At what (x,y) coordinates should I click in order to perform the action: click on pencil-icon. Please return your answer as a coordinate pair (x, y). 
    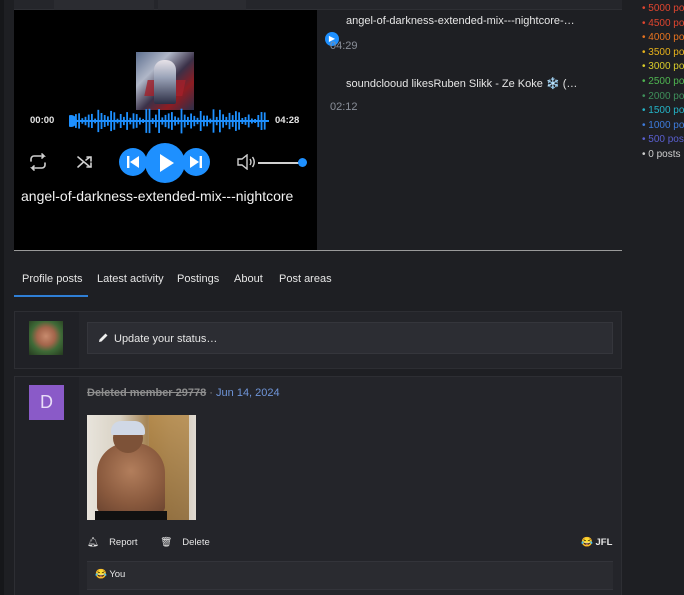
    Looking at the image, I should click on (103, 339).